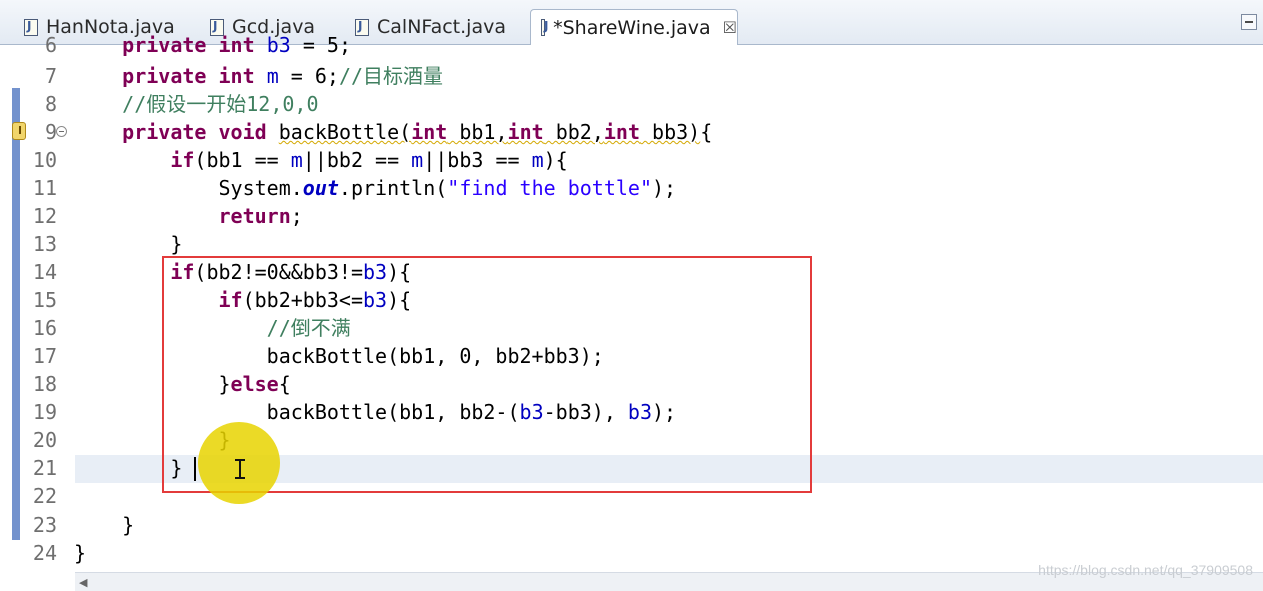 The image size is (1263, 591). What do you see at coordinates (83, 582) in the screenshot?
I see `scroll-left-icon: ◀` at bounding box center [83, 582].